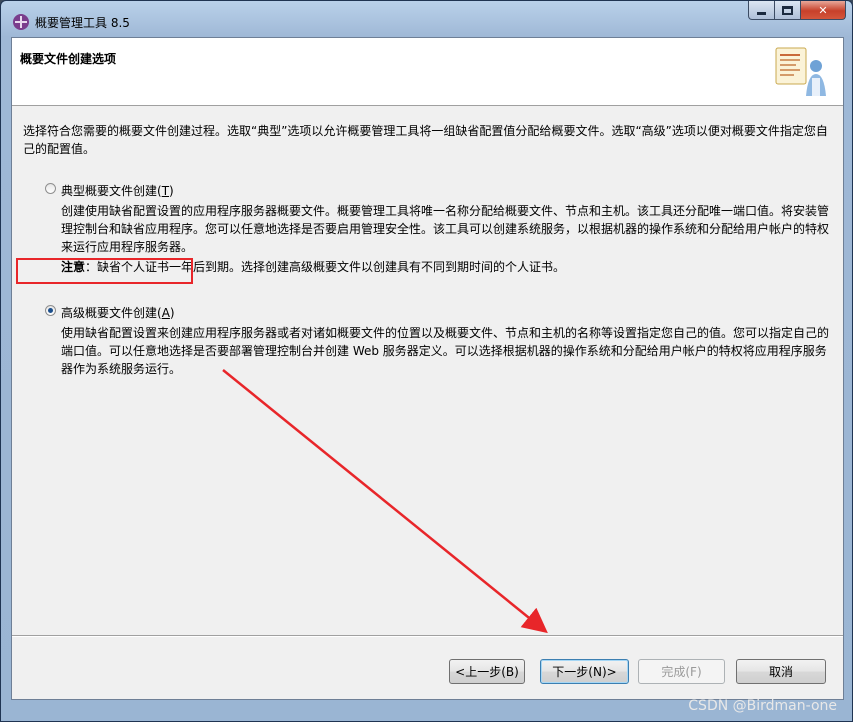 This screenshot has height=722, width=853. I want to click on typical-label-end: ), so click(171, 191).